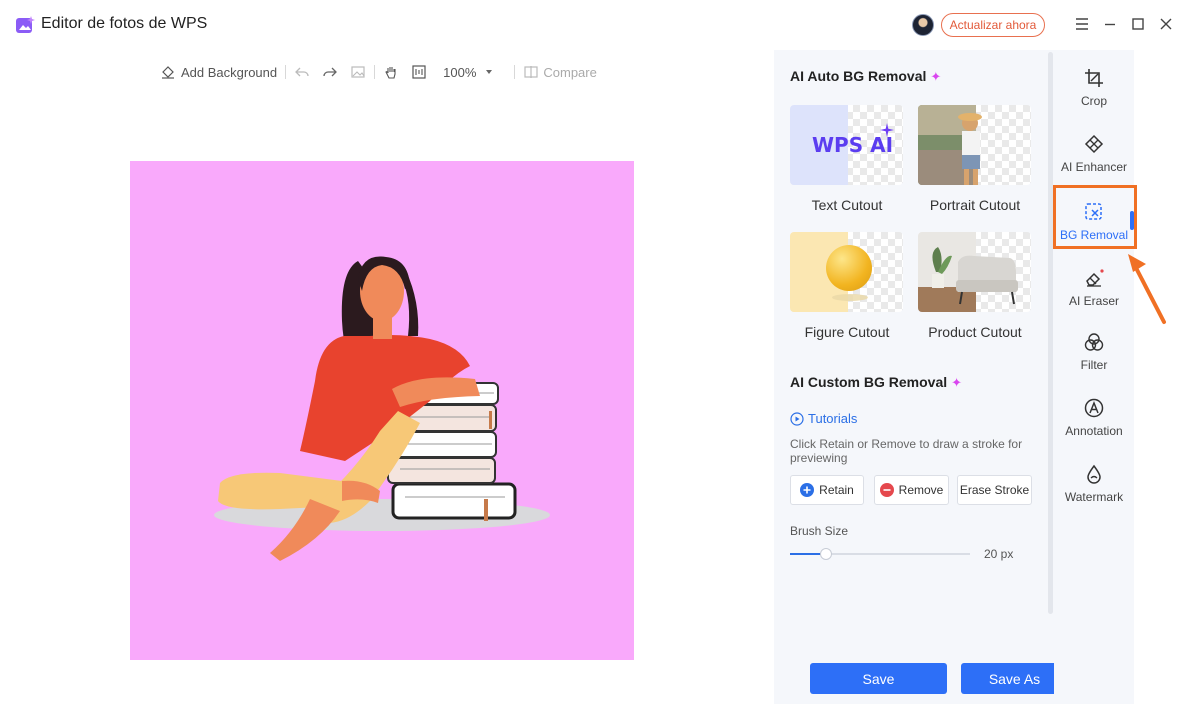 Image resolution: width=1183 pixels, height=704 pixels. Describe the element at coordinates (1166, 24) in the screenshot. I see `close-icon` at that location.